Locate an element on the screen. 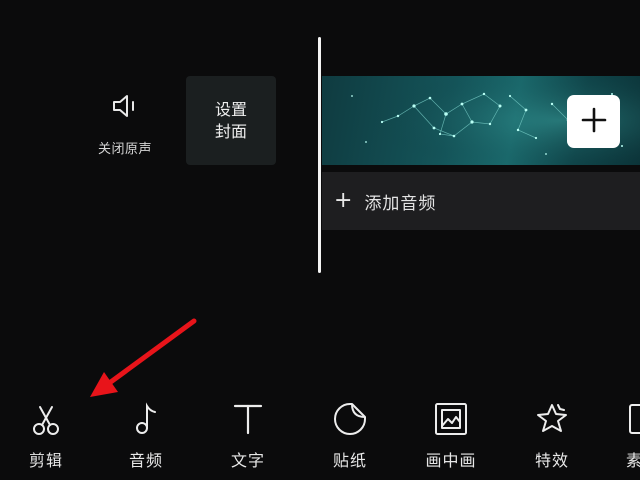 This screenshot has width=640, height=480. picture-in-picture-icon is located at coordinates (451, 419).